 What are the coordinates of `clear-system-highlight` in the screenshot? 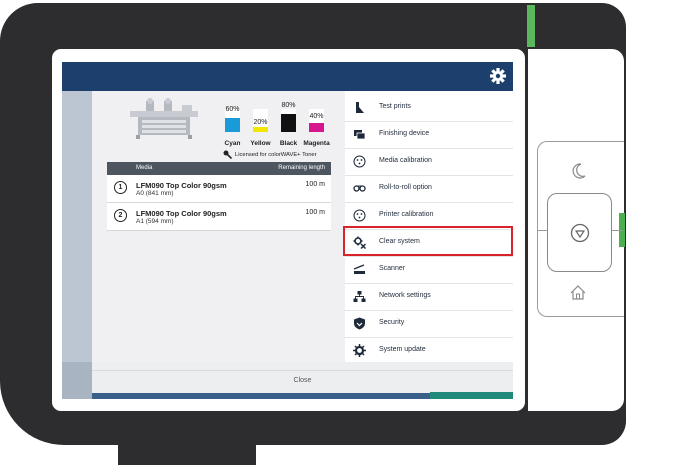 It's located at (428, 241).